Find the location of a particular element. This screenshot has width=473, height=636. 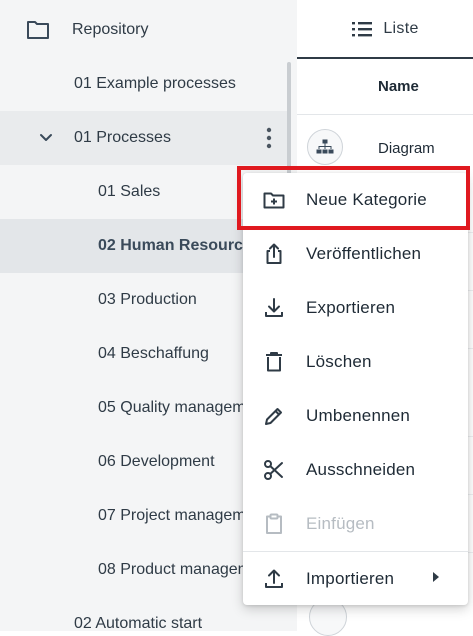

tree-item-label: 01 Processes is located at coordinates (122, 137).